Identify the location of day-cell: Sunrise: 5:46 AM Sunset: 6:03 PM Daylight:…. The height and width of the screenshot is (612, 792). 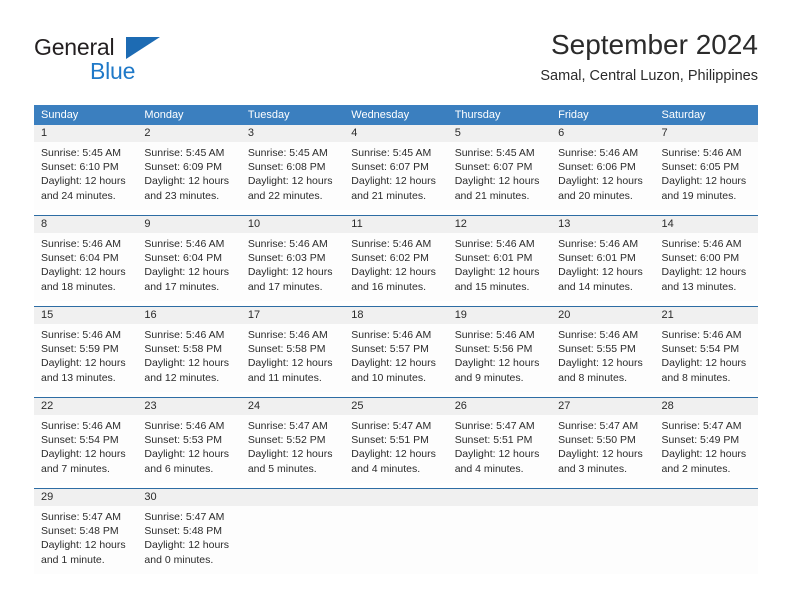
(292, 267).